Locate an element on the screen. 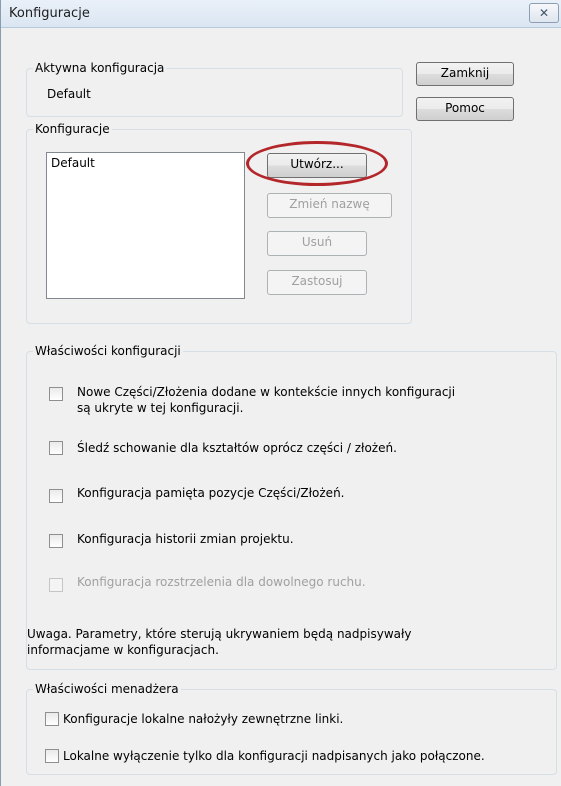 Image resolution: width=561 pixels, height=786 pixels. checkbox-change-history is located at coordinates (56, 541).